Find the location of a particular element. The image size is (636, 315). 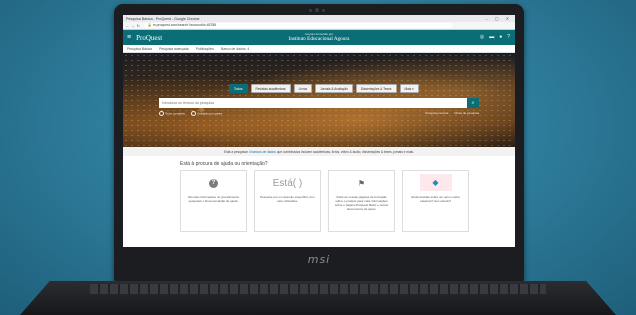

tab-more: Mais ▾ is located at coordinates (409, 88).